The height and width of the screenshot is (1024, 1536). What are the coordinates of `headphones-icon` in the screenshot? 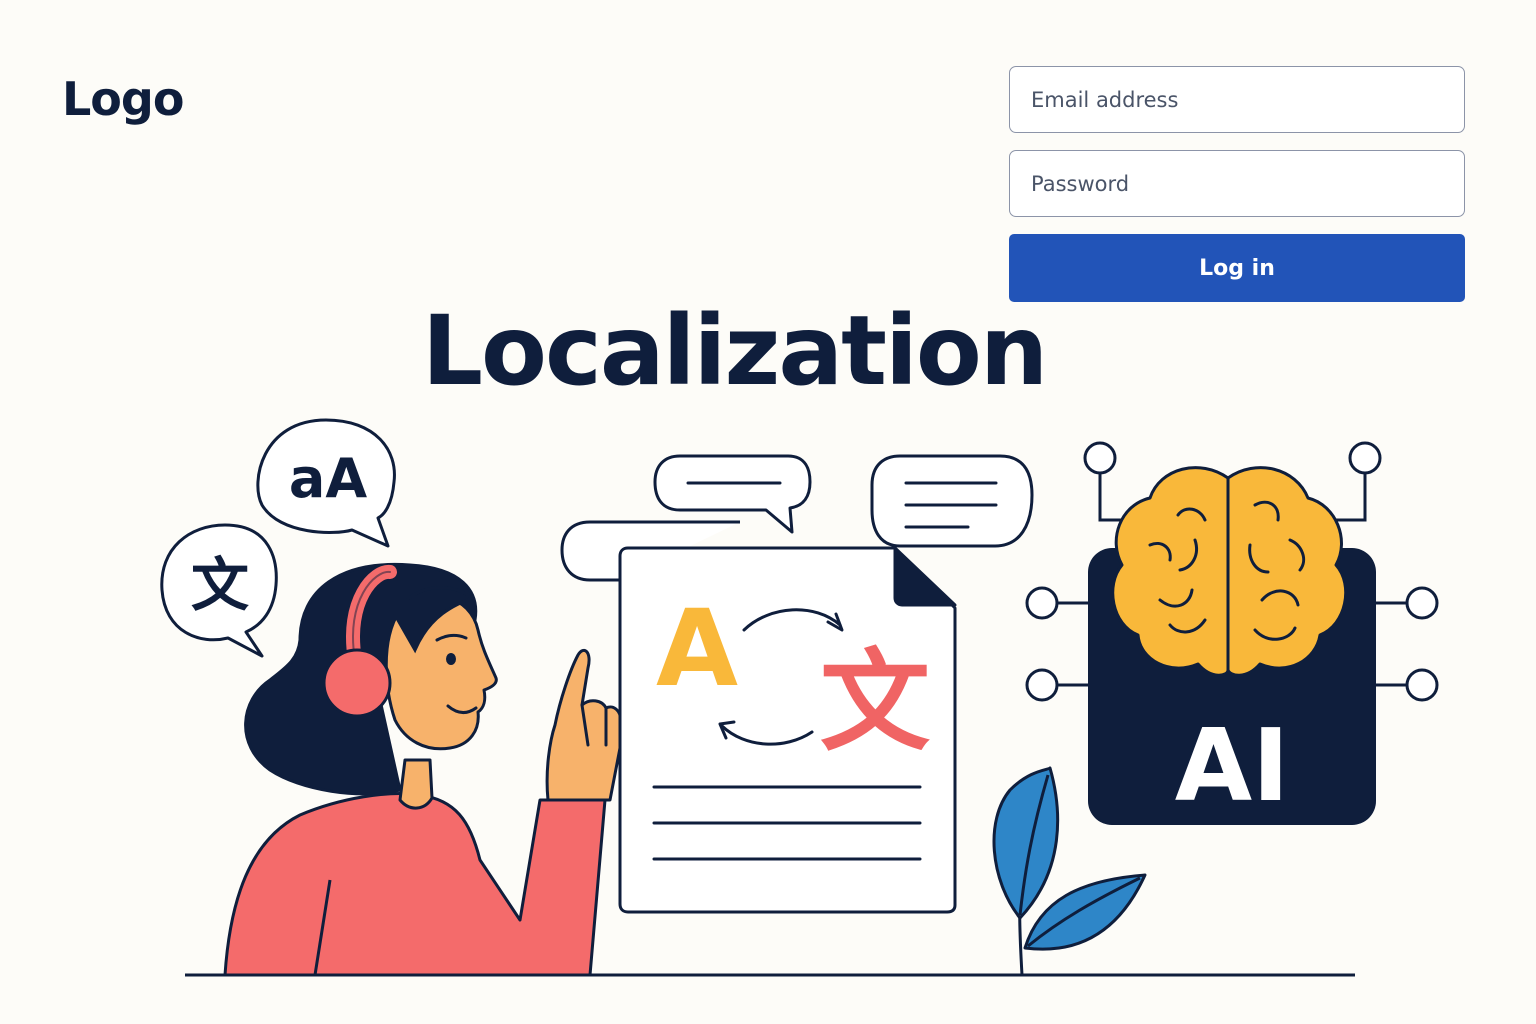 It's located at (357, 683).